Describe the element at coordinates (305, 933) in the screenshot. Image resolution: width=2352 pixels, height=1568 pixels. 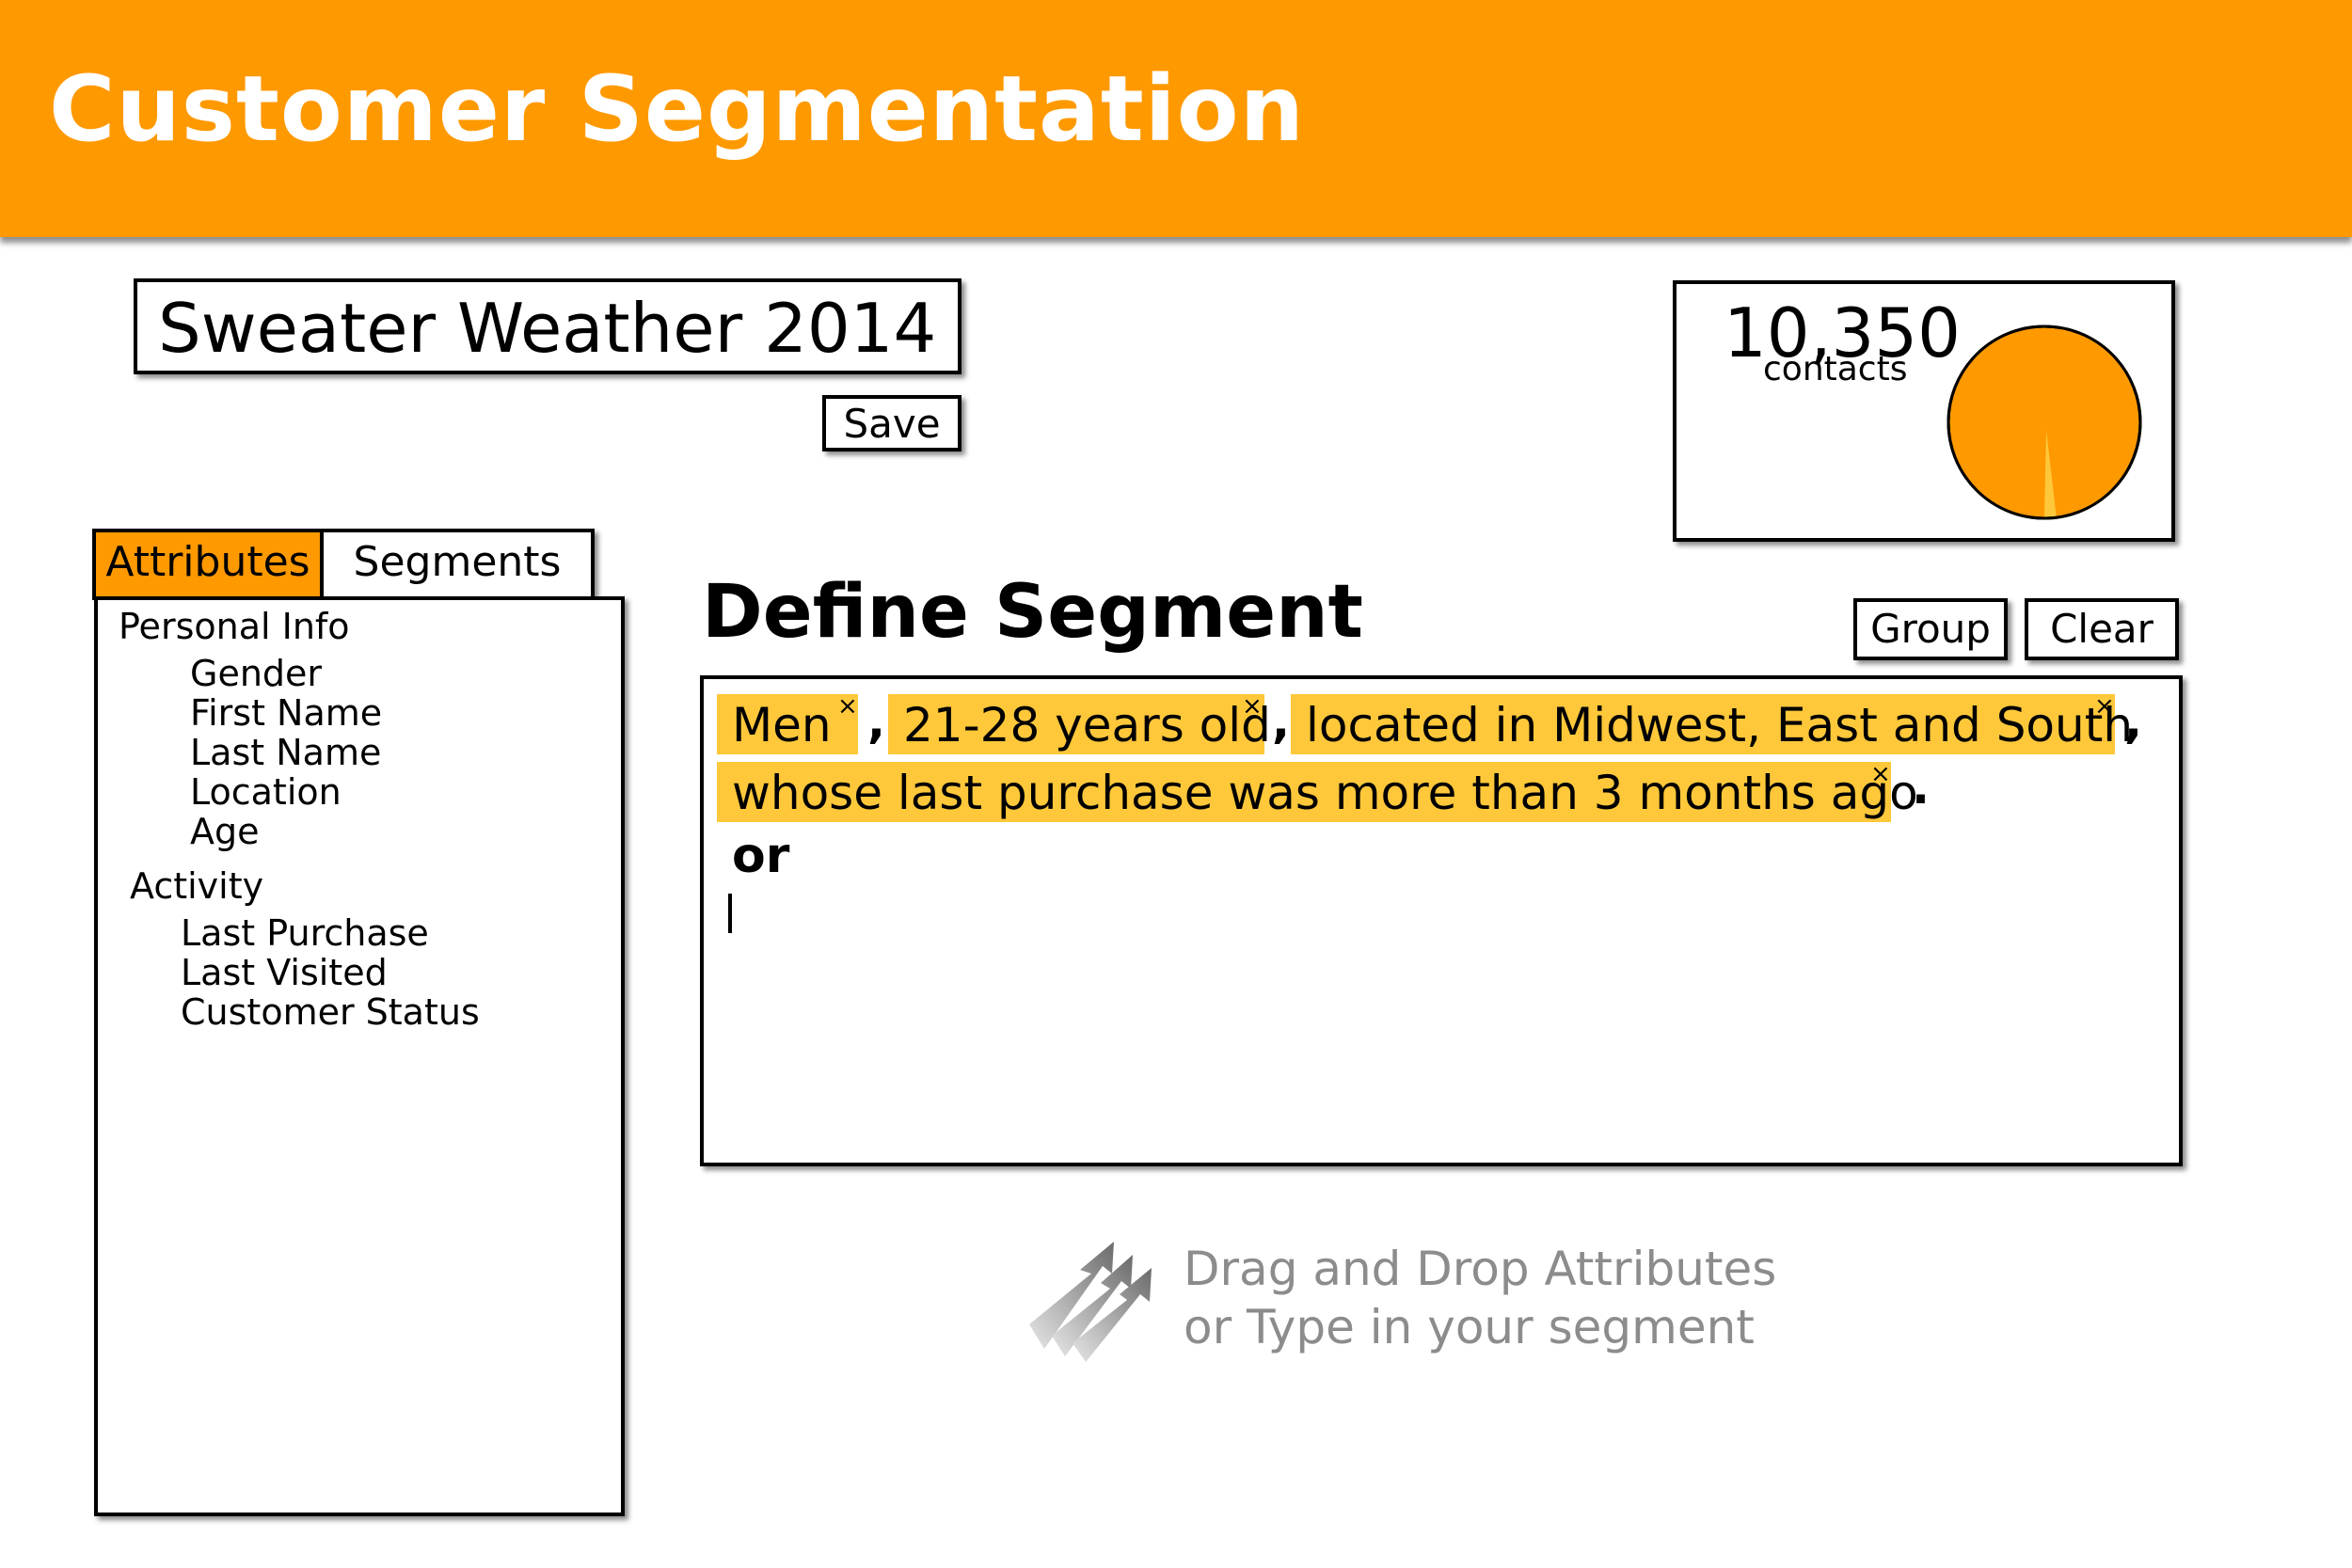
I see `attribute-last-purchase: Last Purchase` at that location.